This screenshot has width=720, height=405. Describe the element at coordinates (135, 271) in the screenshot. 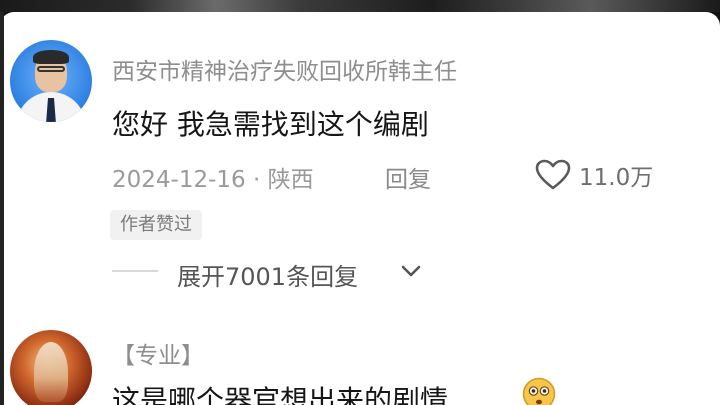

I see `expand-divider` at that location.